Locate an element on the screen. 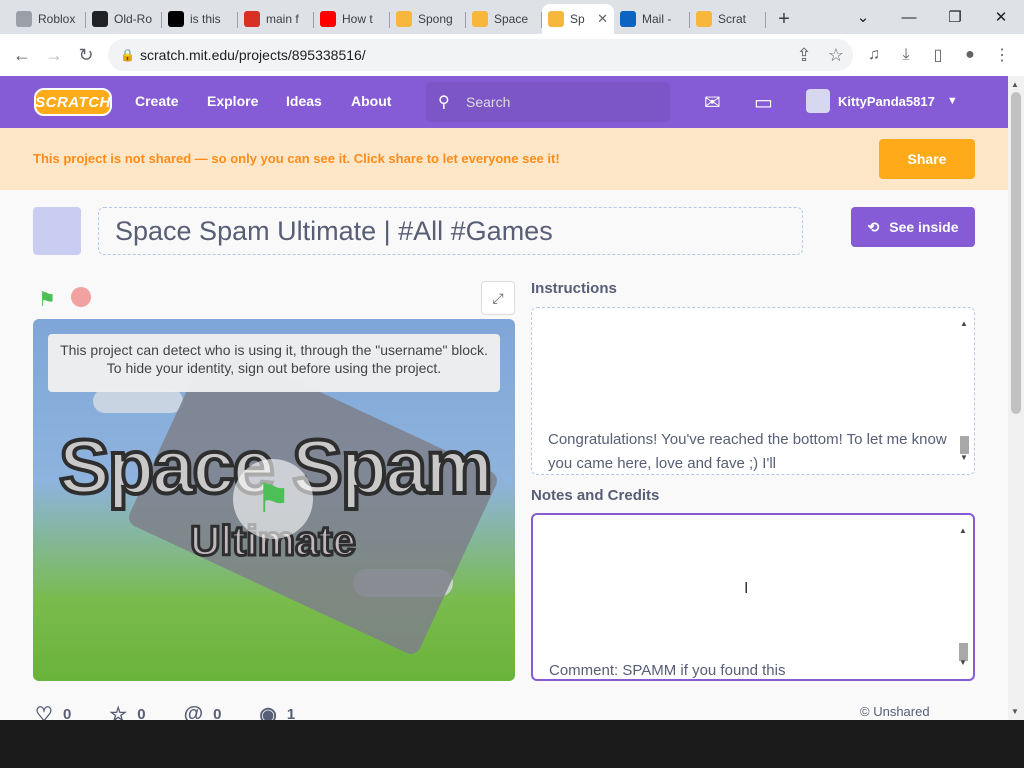  cloud-decoration is located at coordinates (138, 401).